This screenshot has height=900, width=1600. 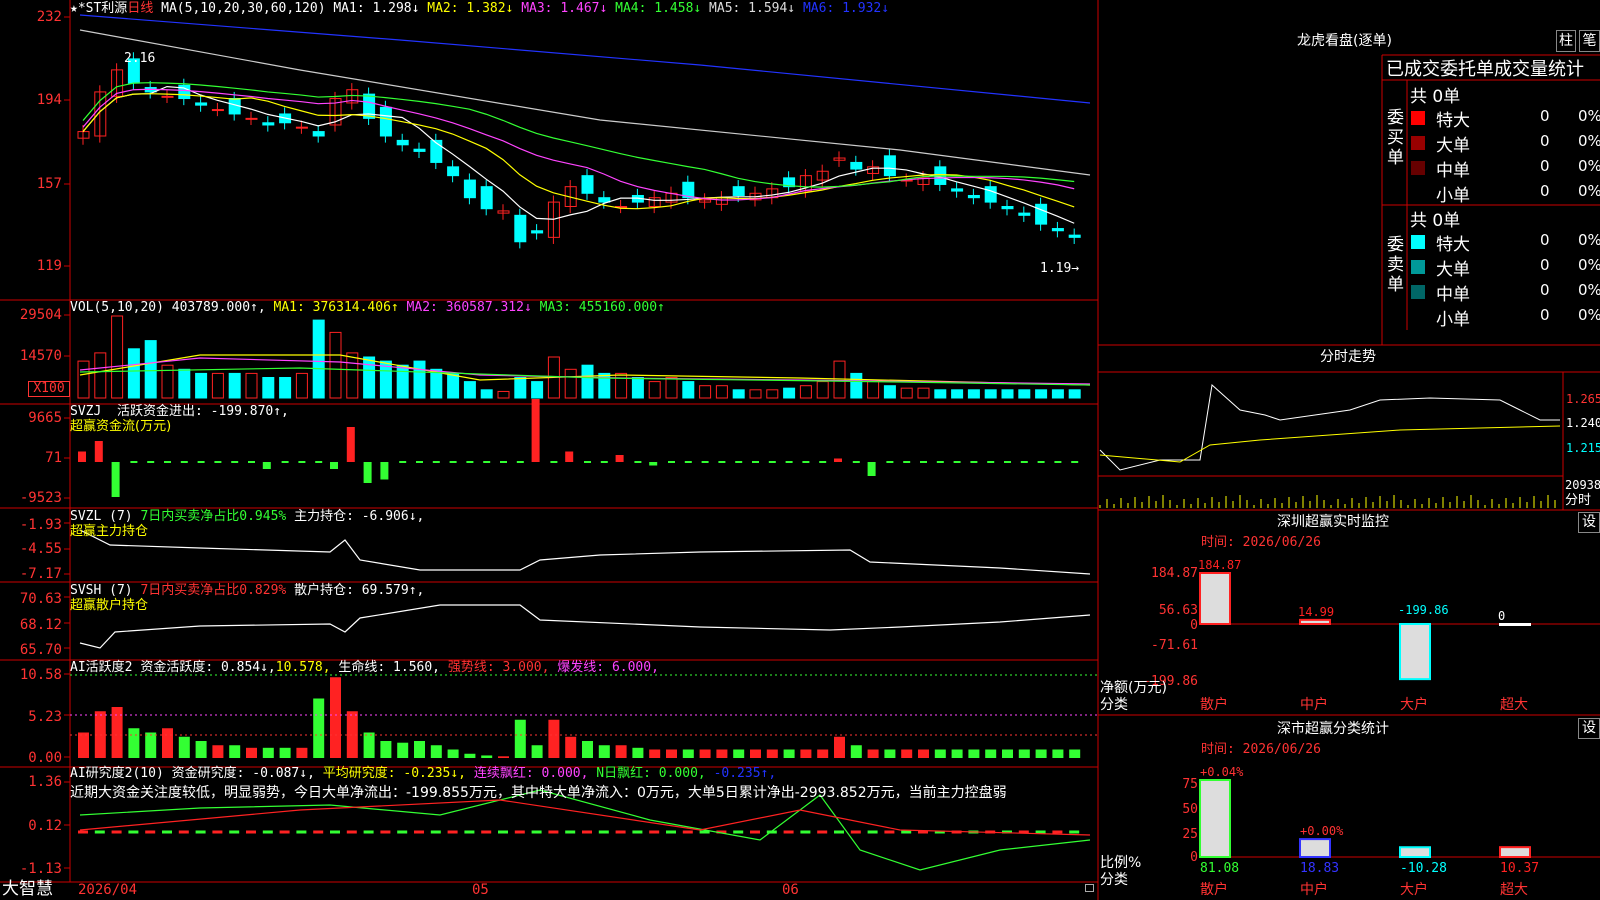 I want to click on classify-bar-change: +0.00%, so click(x=1322, y=831).